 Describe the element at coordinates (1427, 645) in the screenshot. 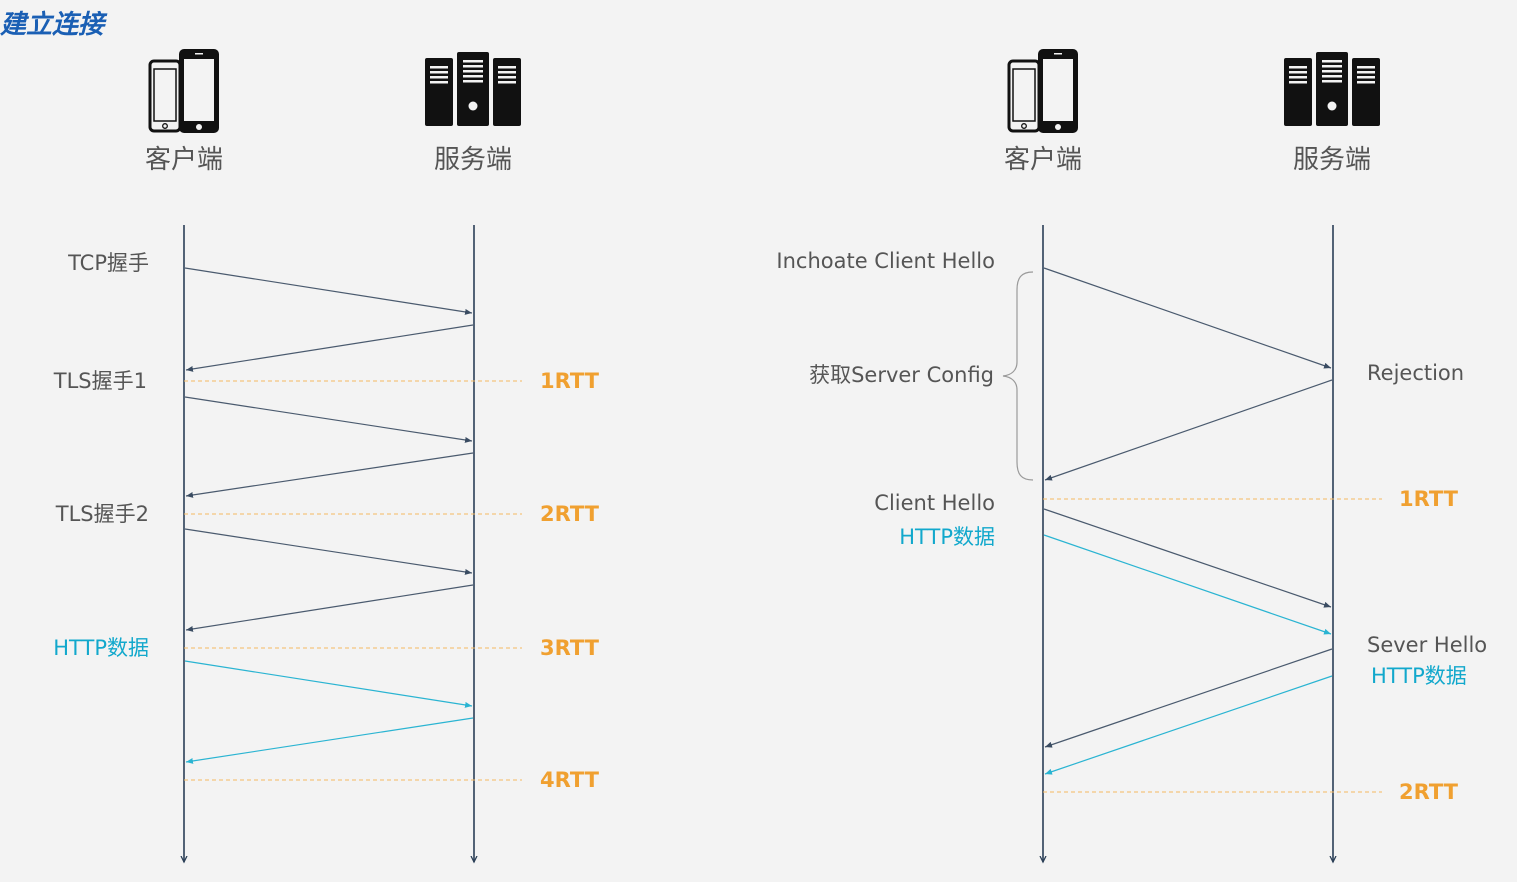

I see `server-hello-label: Sever Hello` at that location.